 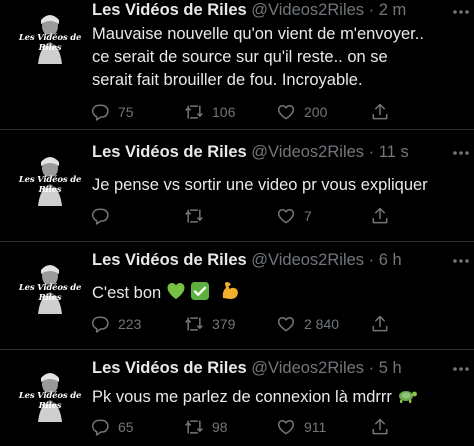 I want to click on like-button: 7, so click(x=294, y=216).